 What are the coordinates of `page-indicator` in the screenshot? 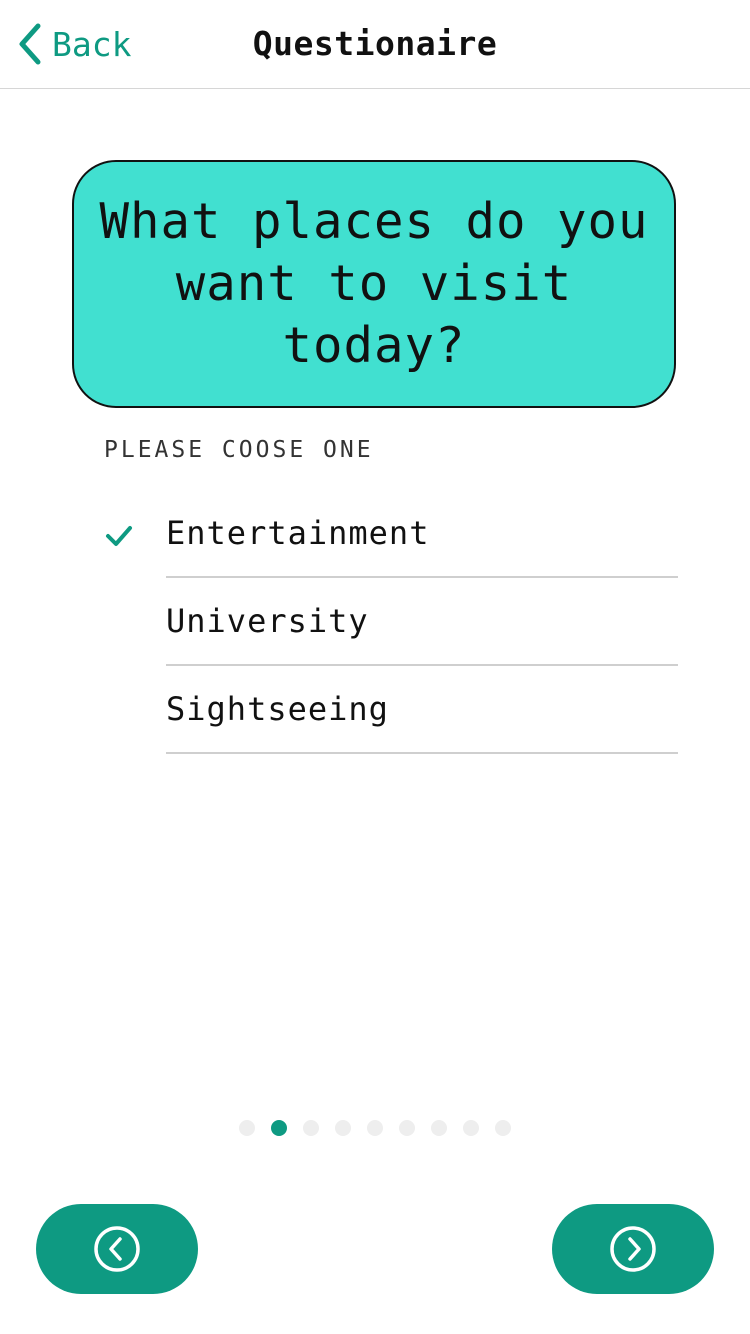 It's located at (375, 1128).